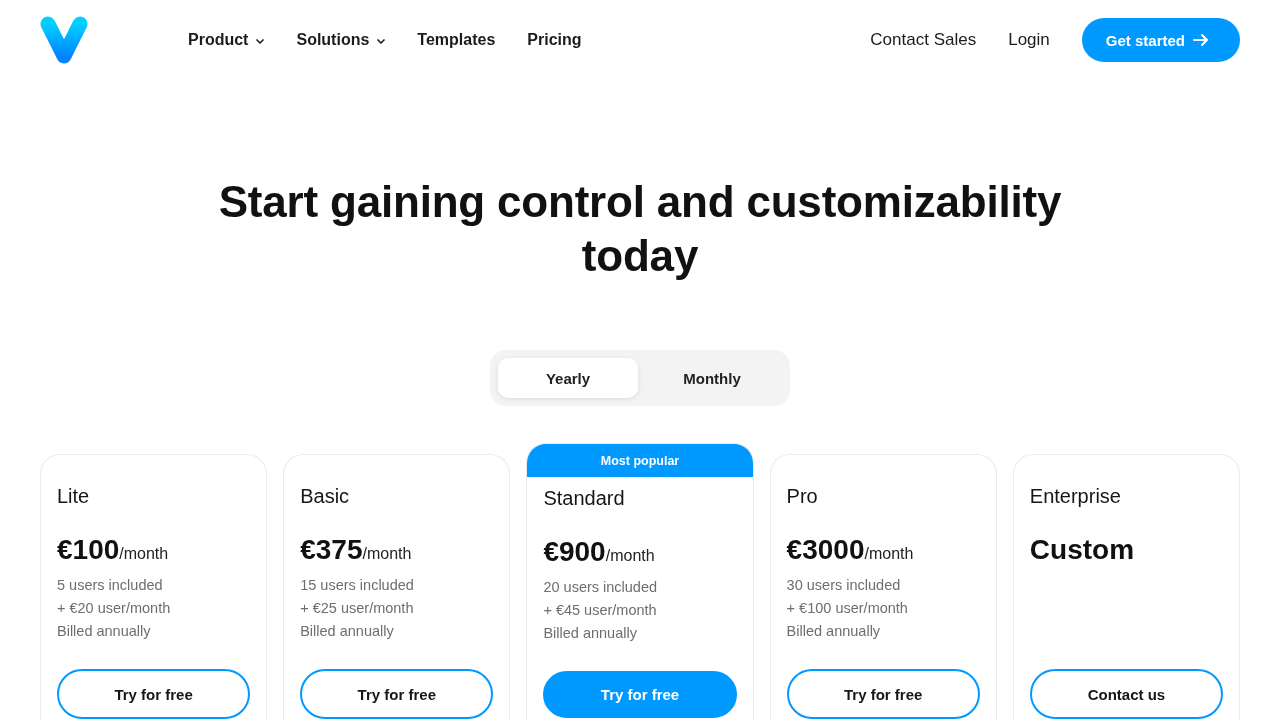 This screenshot has width=1280, height=720. What do you see at coordinates (74, 496) in the screenshot?
I see `plan-name: Lite` at bounding box center [74, 496].